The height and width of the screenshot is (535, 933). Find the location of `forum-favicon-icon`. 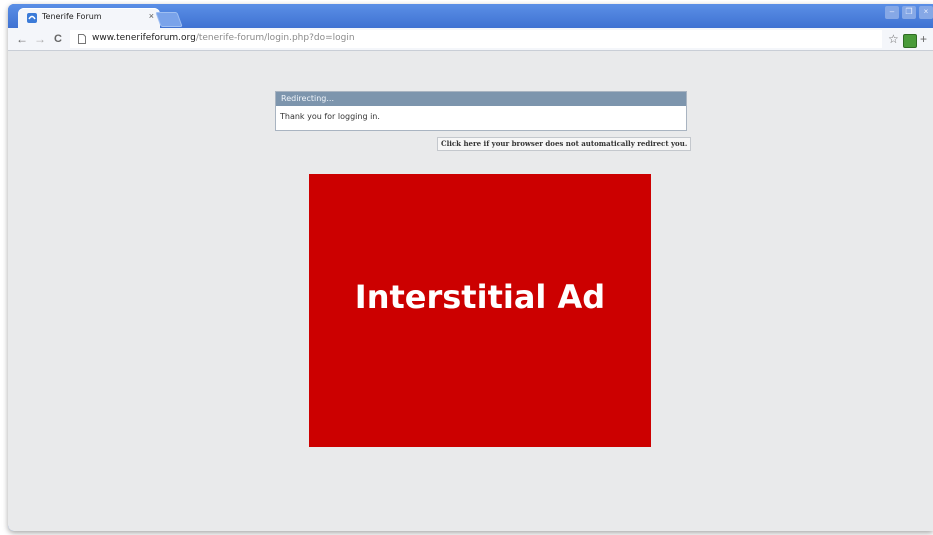

forum-favicon-icon is located at coordinates (32, 18).